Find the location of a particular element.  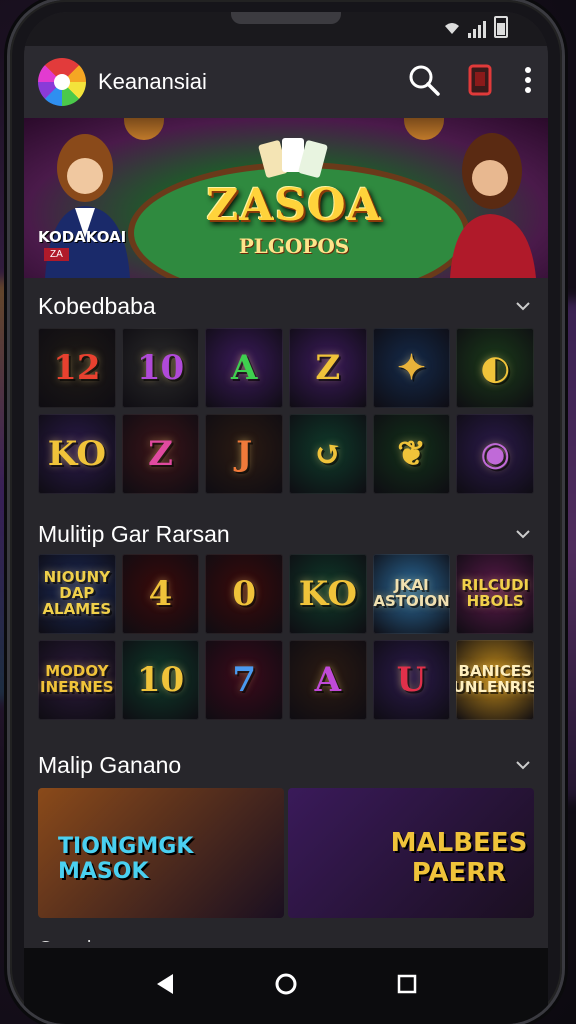

search-icon is located at coordinates (424, 82).